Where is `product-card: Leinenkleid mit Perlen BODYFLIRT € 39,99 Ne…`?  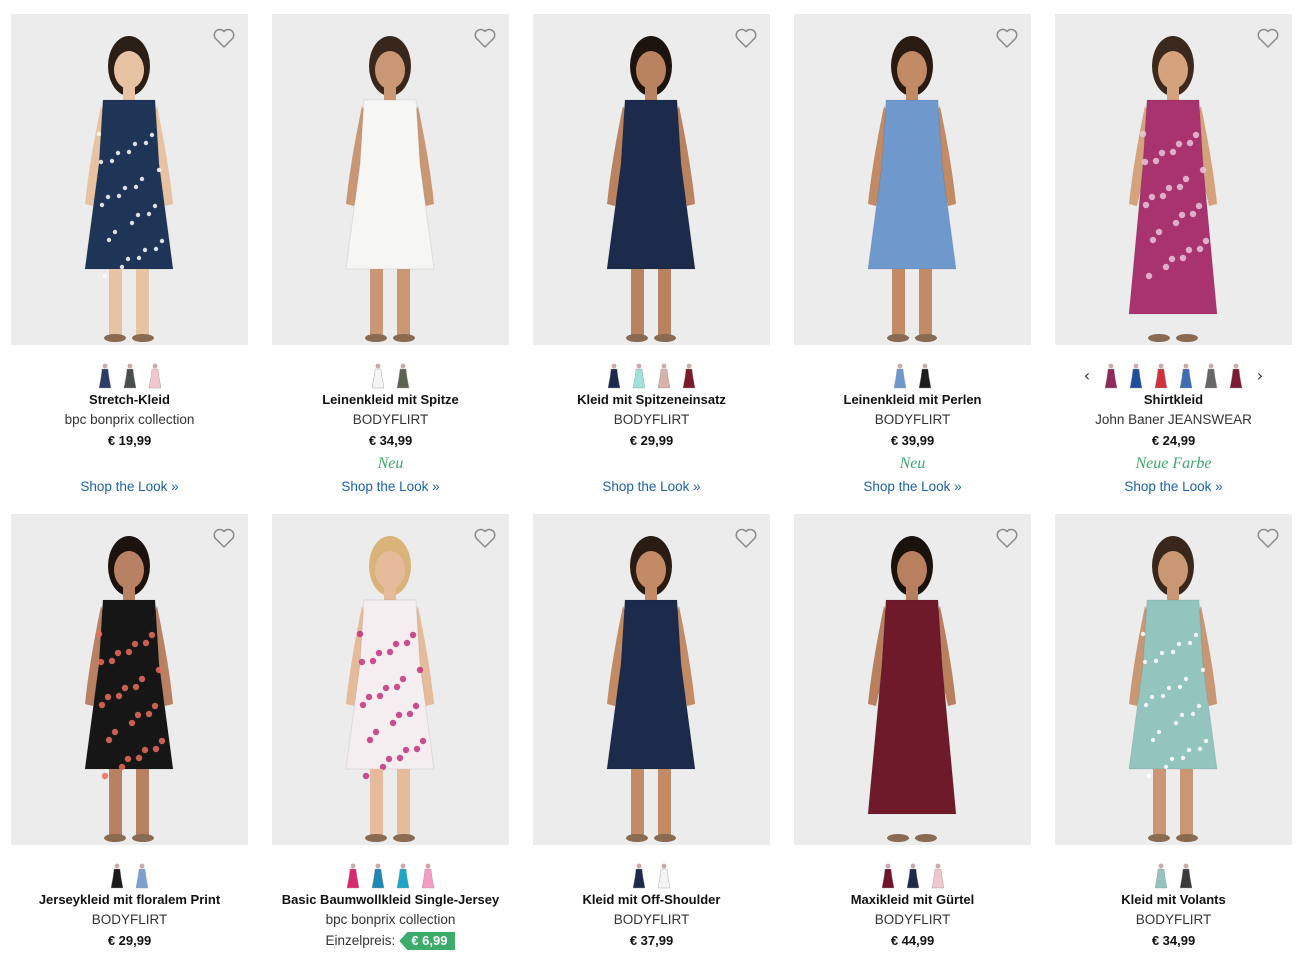
product-card: Leinenkleid mit Perlen BODYFLIRT € 39,99 Ne… is located at coordinates (912, 254).